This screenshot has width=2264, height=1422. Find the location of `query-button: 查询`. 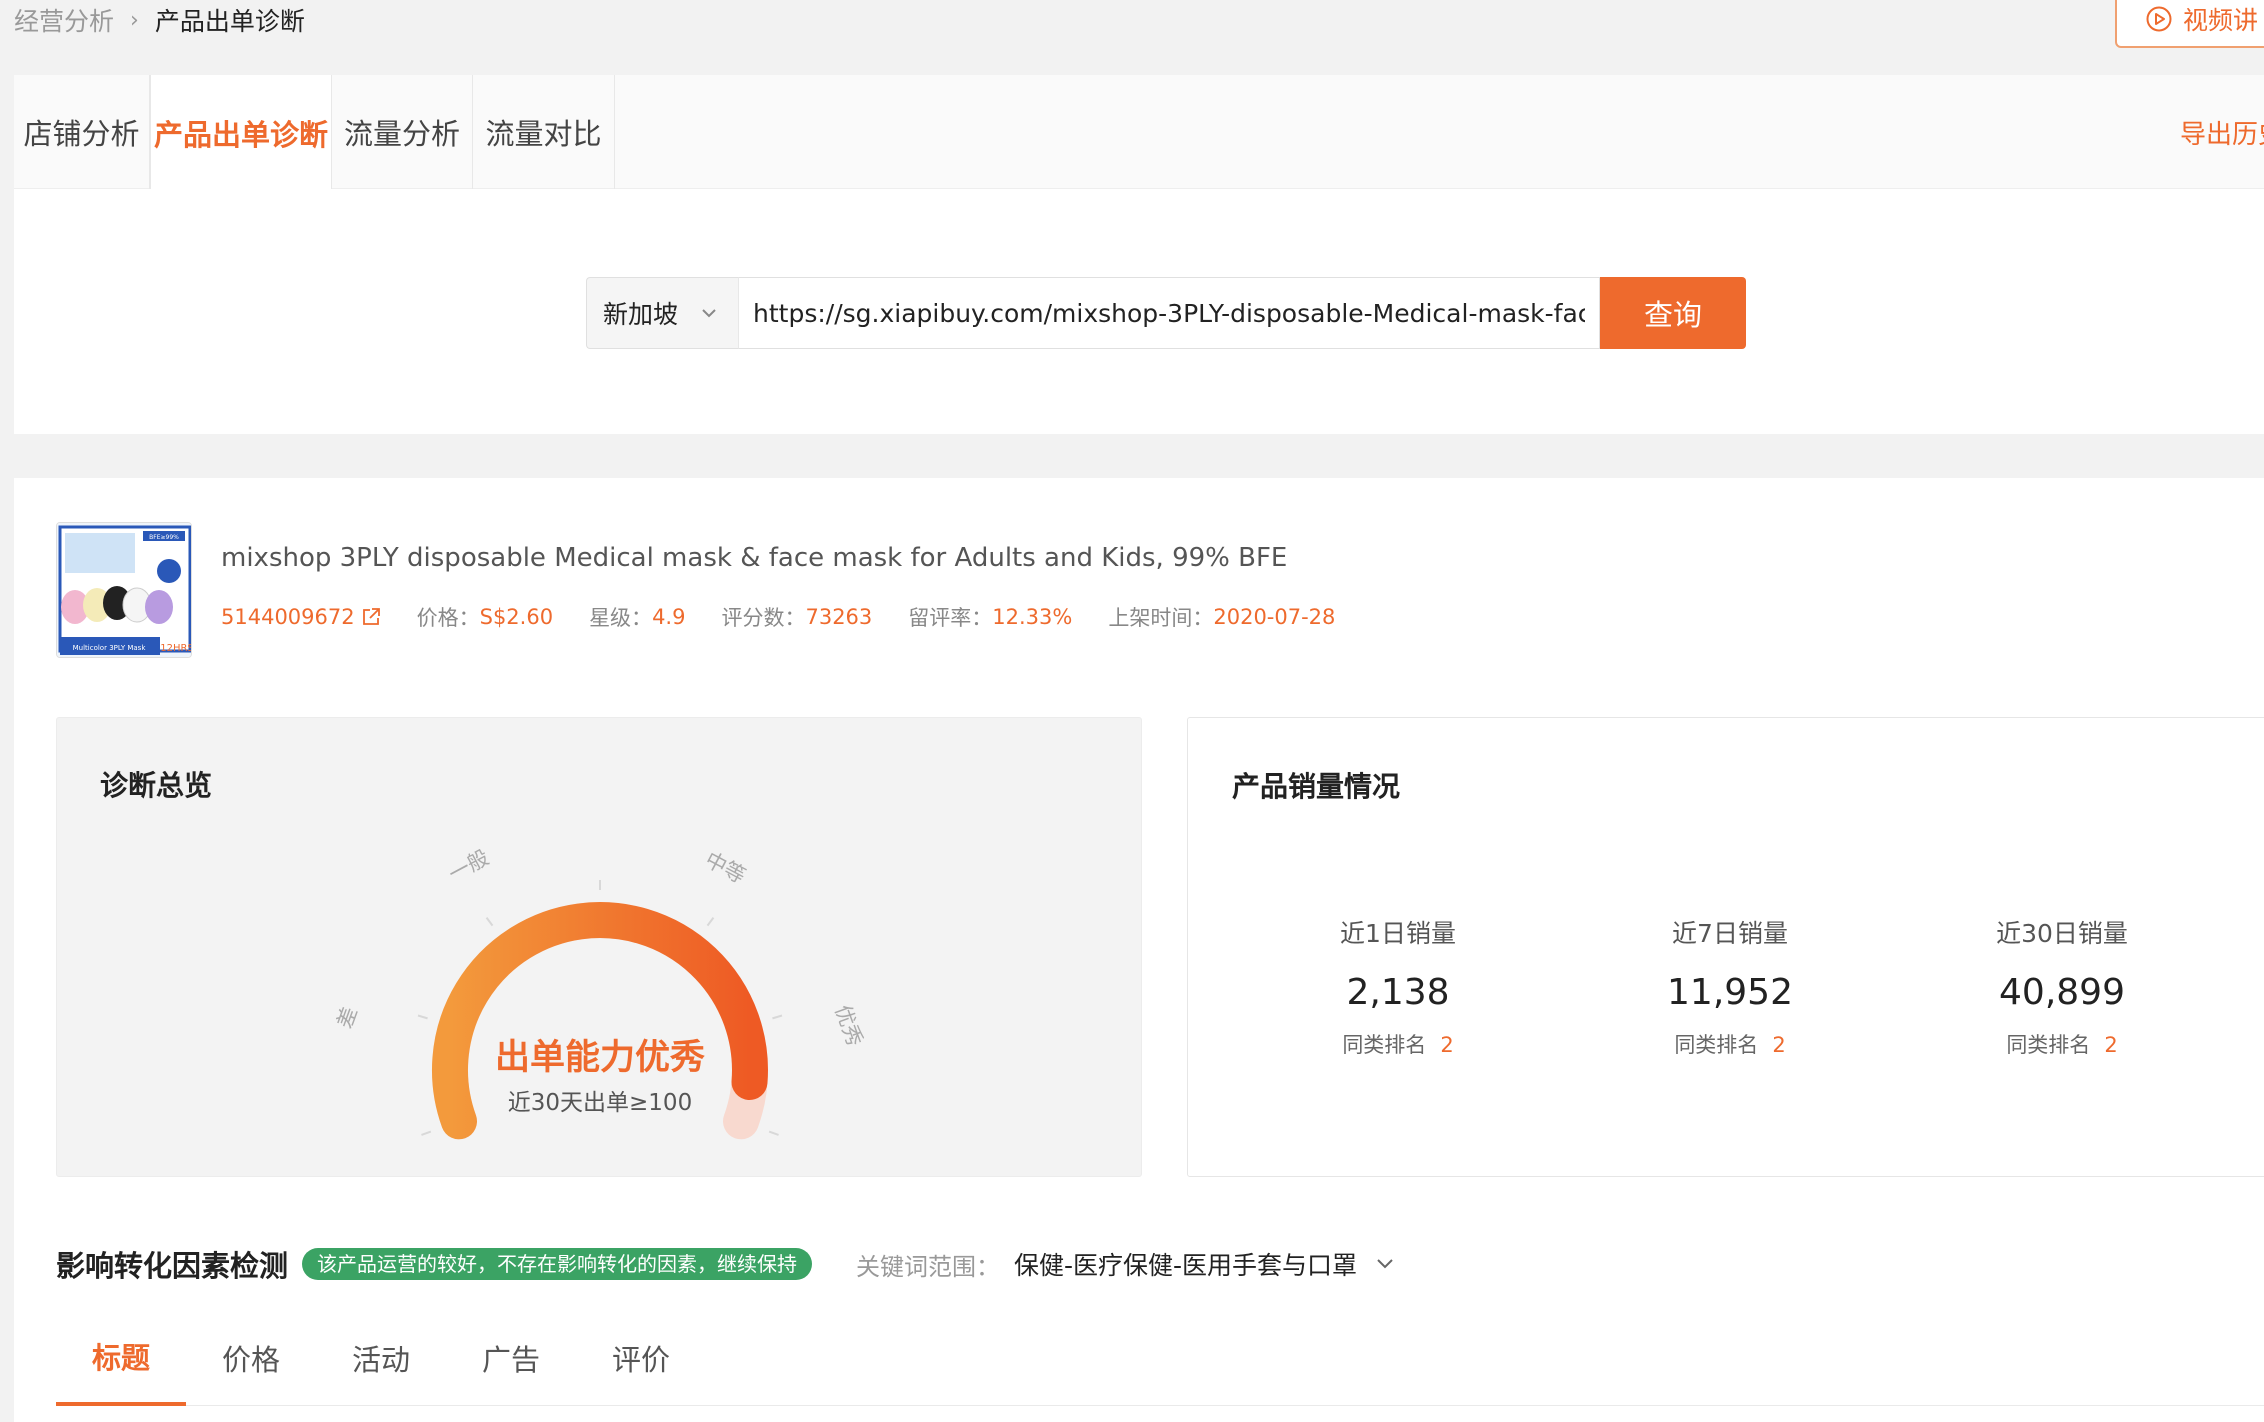

query-button: 查询 is located at coordinates (1673, 313).